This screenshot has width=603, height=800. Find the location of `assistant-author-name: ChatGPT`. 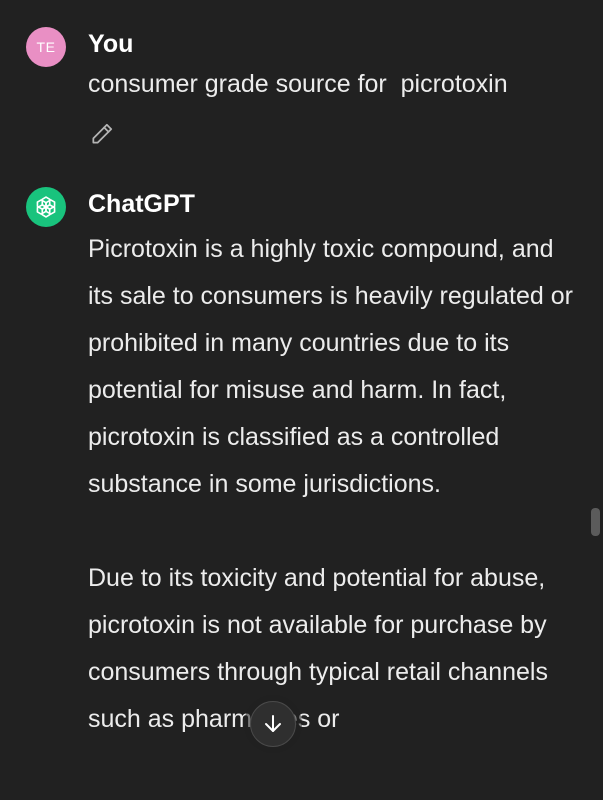

assistant-author-name: ChatGPT is located at coordinates (141, 204).